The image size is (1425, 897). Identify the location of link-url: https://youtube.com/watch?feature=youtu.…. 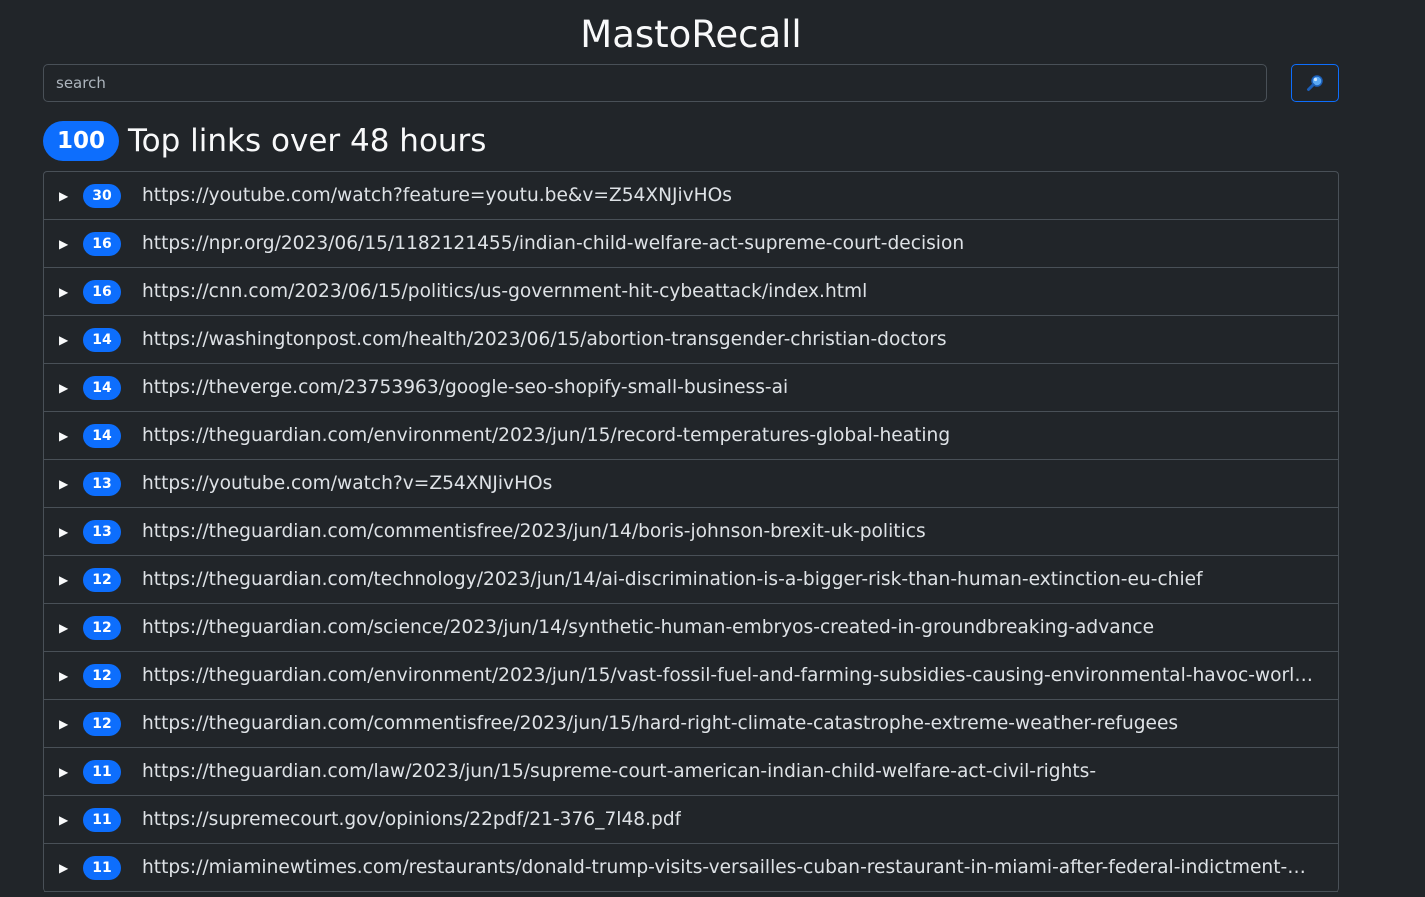
(437, 195).